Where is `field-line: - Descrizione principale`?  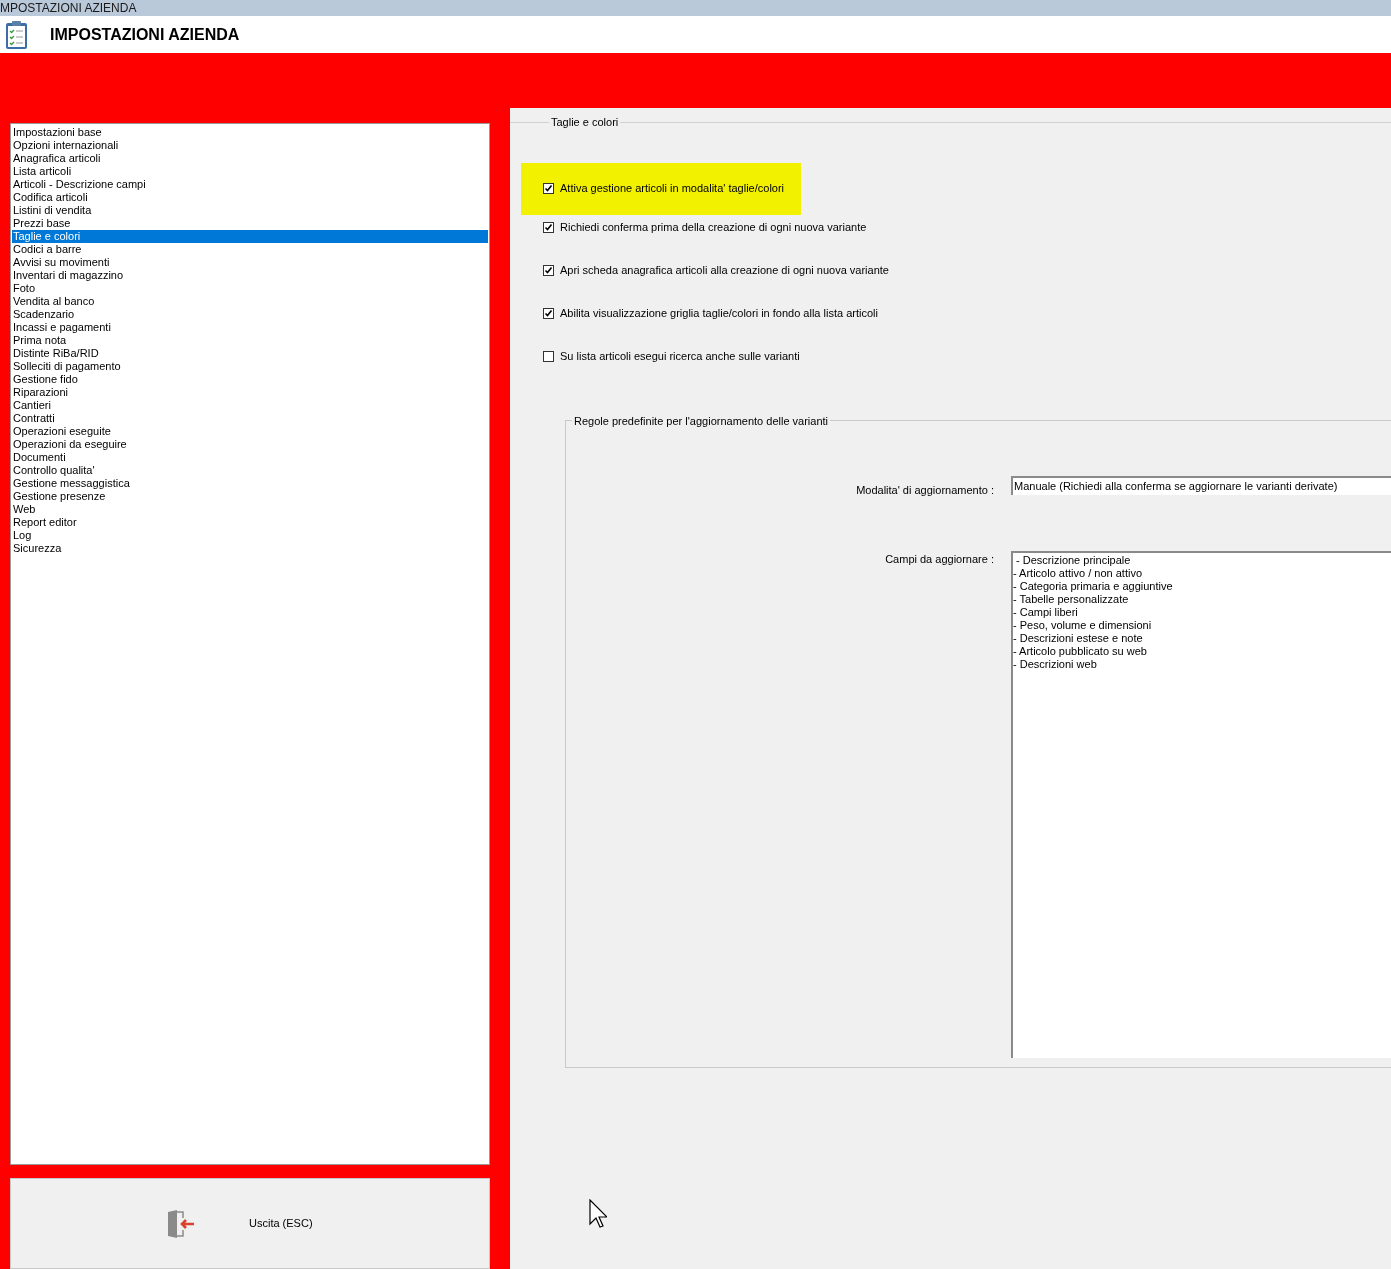
field-line: - Descrizione principale is located at coordinates (1073, 560).